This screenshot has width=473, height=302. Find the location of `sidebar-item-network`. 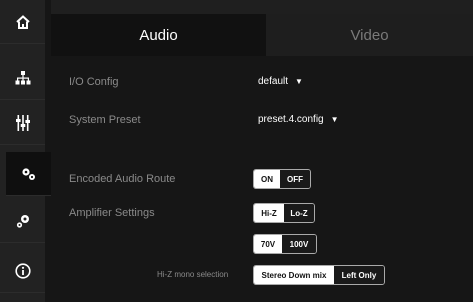

sidebar-item-network is located at coordinates (22, 78).